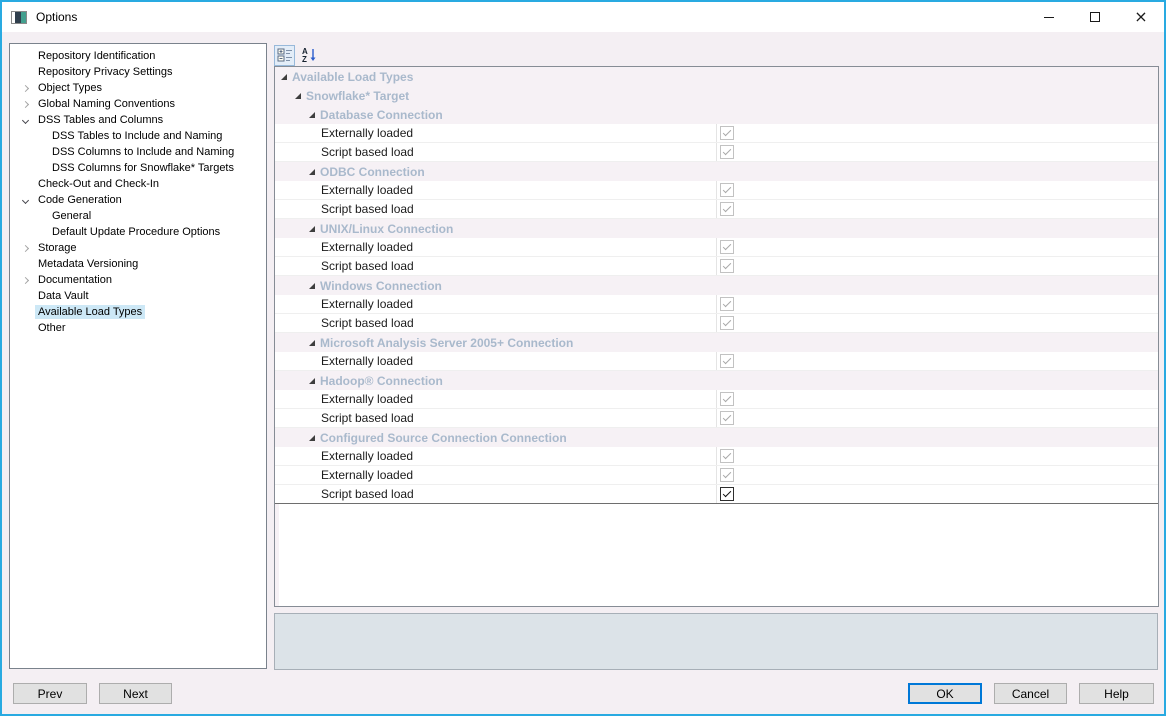 Image resolution: width=1166 pixels, height=716 pixels. What do you see at coordinates (716, 114) in the screenshot?
I see `grid-category-database-connection: Database Connection` at bounding box center [716, 114].